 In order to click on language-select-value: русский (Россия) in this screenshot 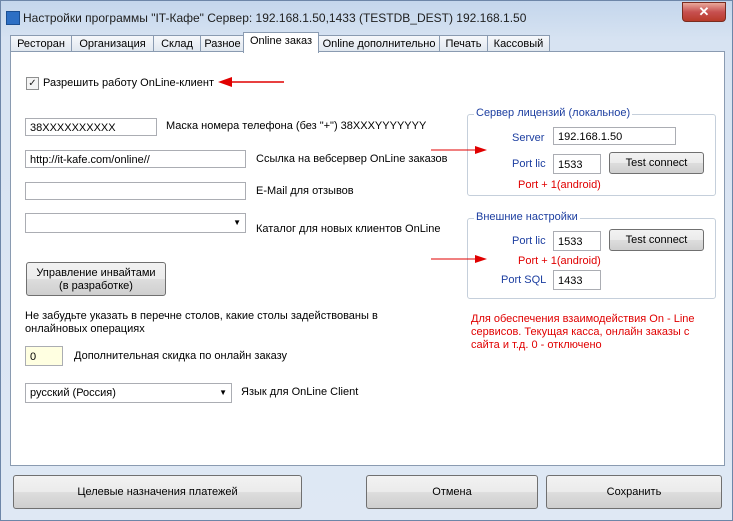, I will do `click(73, 393)`.